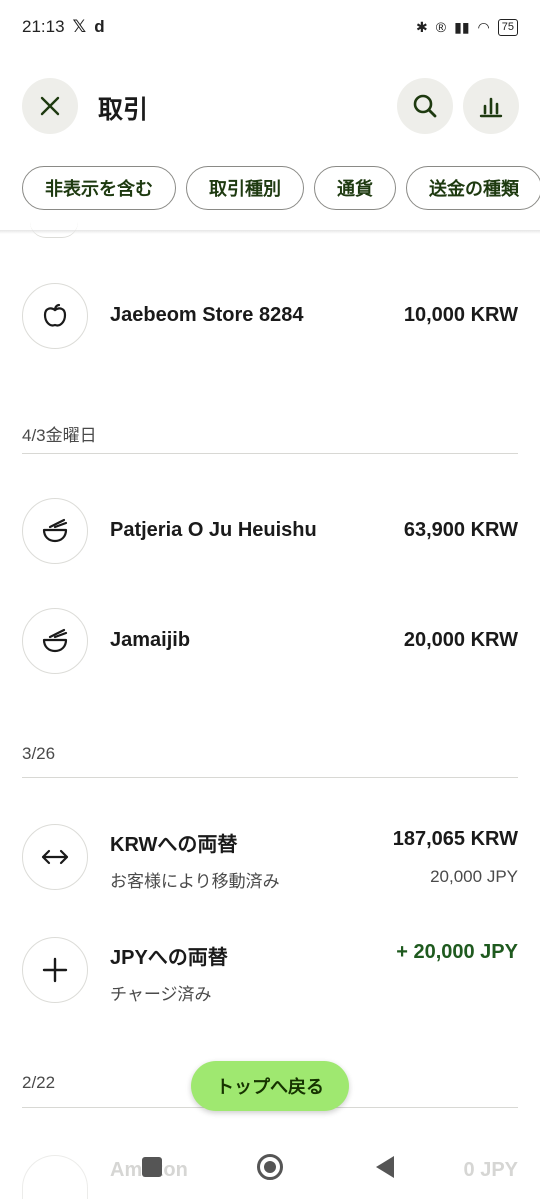 This screenshot has width=540, height=1199. I want to click on apple-icon, so click(55, 315).